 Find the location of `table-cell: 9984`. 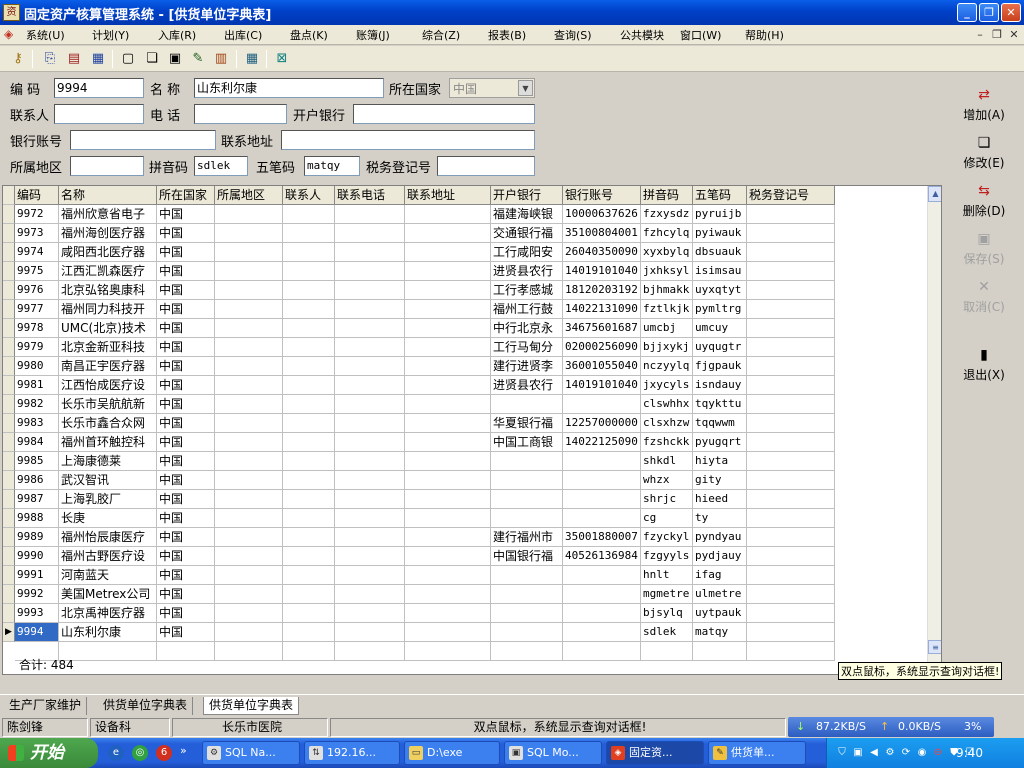

table-cell: 9984 is located at coordinates (37, 442).